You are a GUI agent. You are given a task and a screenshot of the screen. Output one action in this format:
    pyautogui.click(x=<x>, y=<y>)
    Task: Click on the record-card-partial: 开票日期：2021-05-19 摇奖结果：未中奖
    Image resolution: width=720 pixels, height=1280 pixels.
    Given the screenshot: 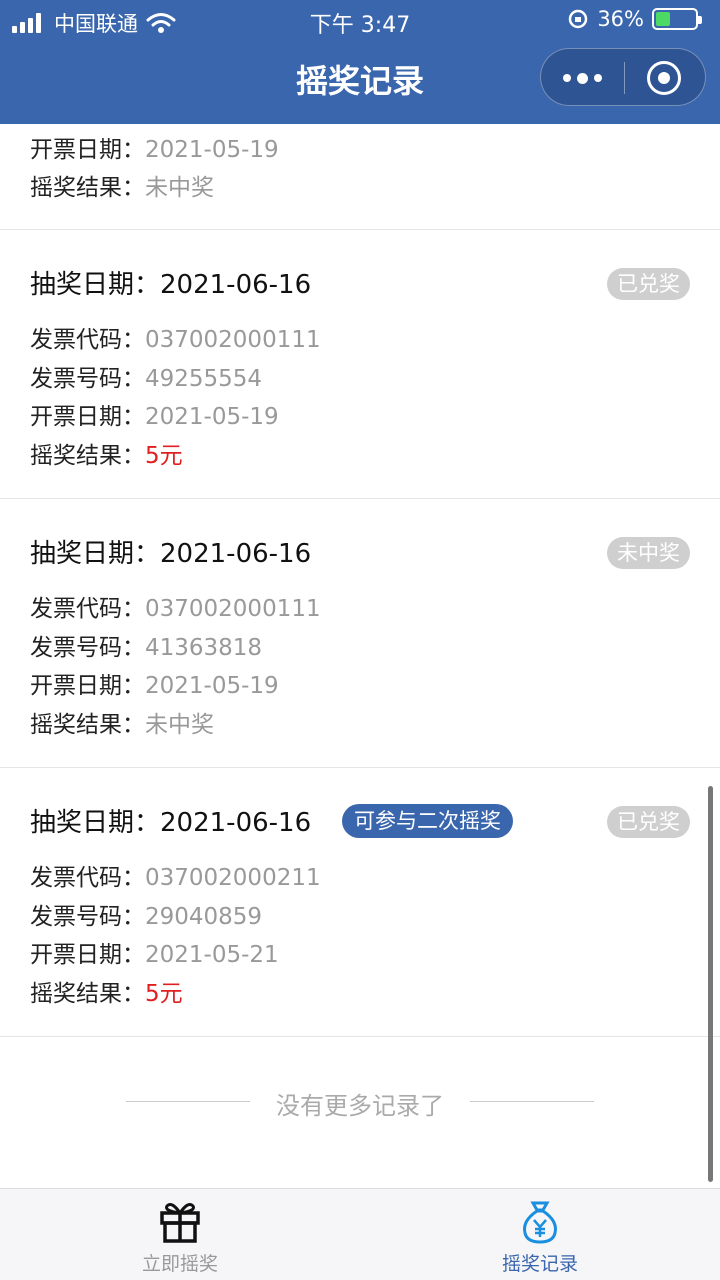 What is the action you would take?
    pyautogui.click(x=360, y=177)
    